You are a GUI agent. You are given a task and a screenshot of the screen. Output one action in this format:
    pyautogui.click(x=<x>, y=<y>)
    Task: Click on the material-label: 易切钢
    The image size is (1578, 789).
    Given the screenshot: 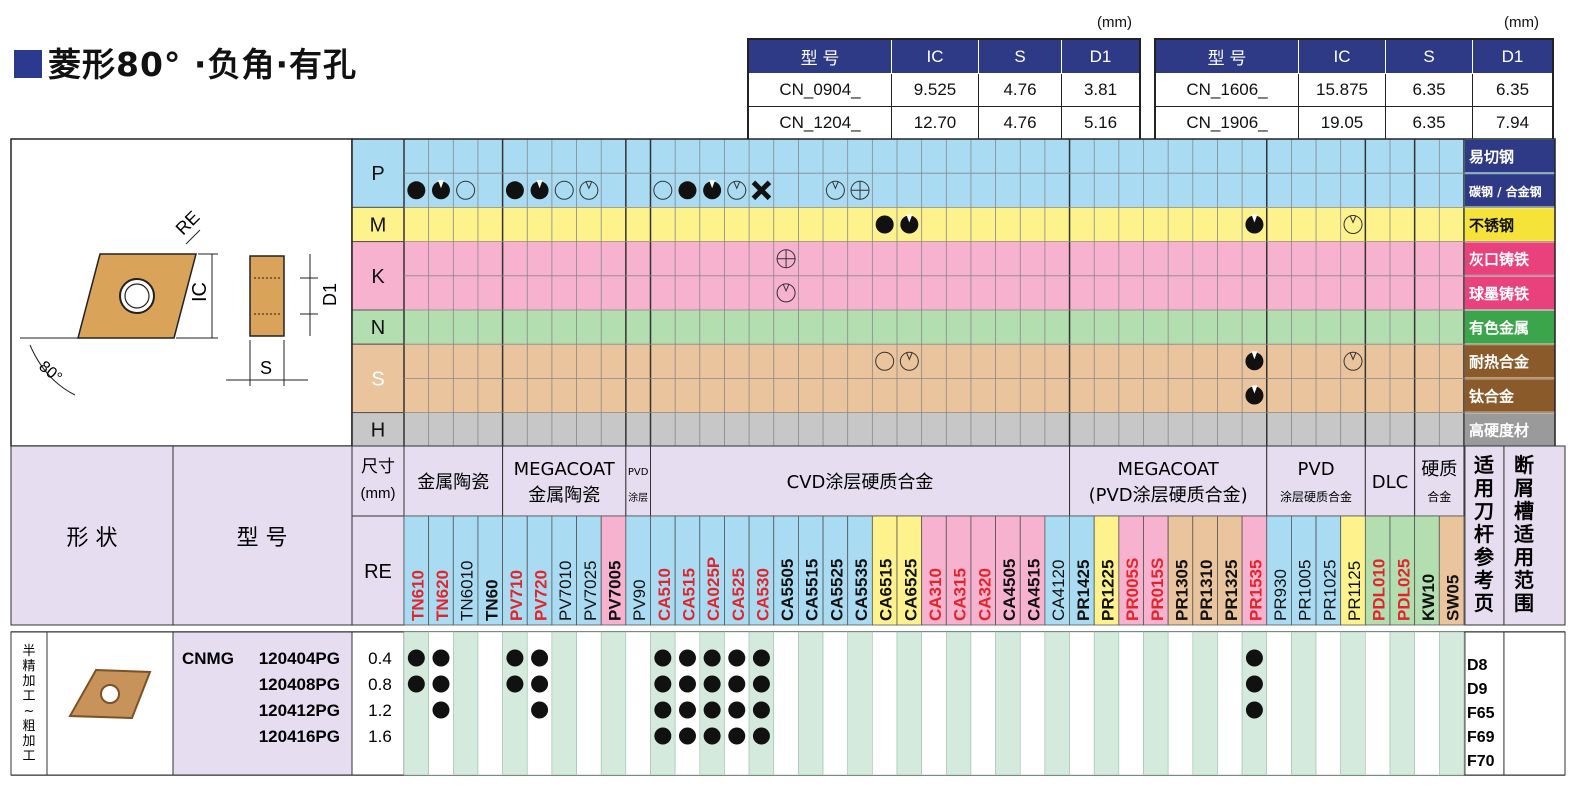 What is the action you would take?
    pyautogui.click(x=1491, y=157)
    